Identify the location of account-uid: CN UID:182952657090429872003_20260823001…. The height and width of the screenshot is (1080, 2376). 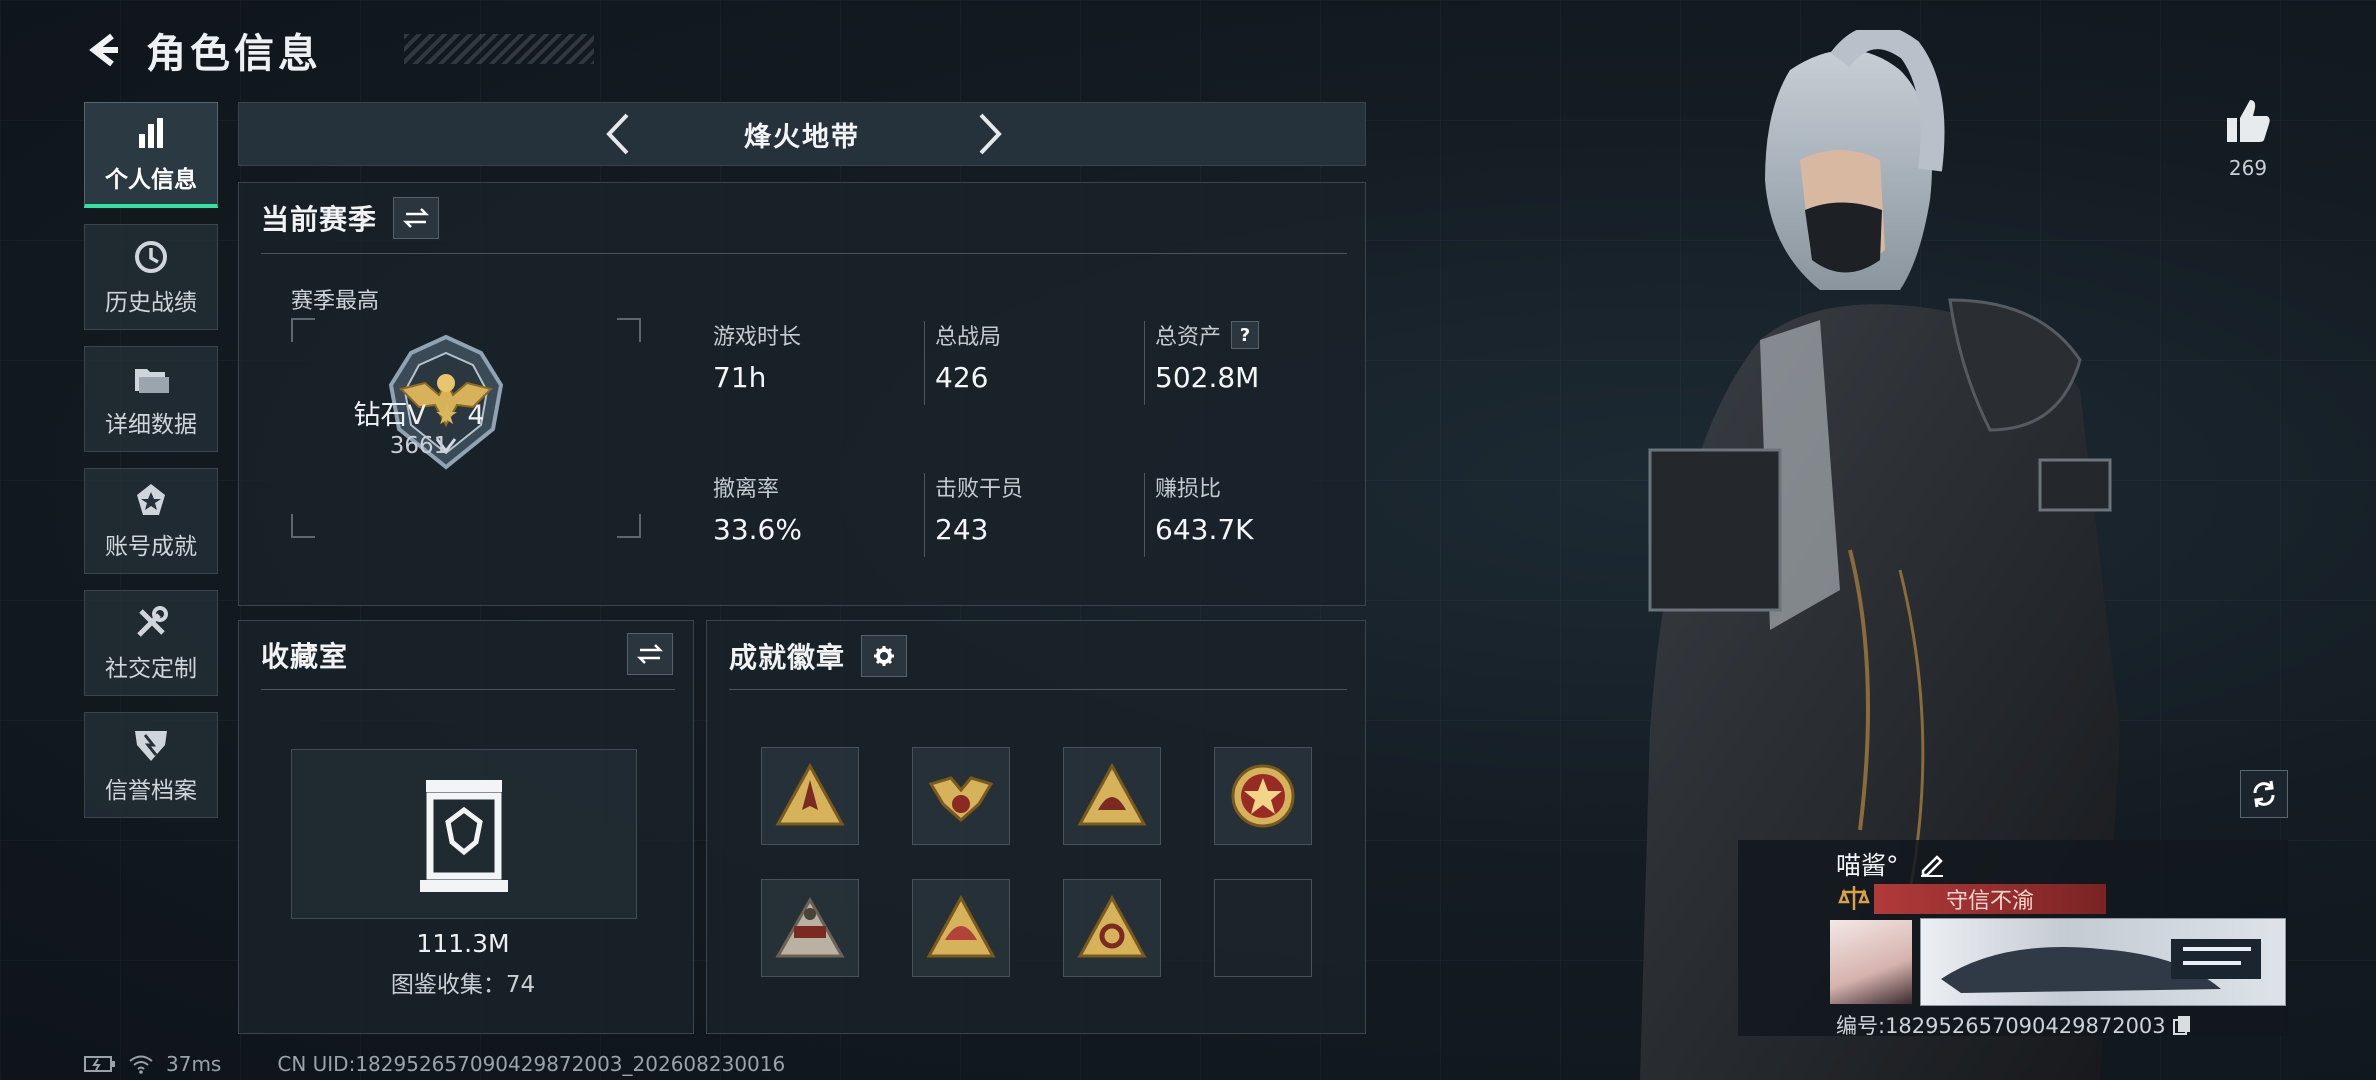
(531, 1064).